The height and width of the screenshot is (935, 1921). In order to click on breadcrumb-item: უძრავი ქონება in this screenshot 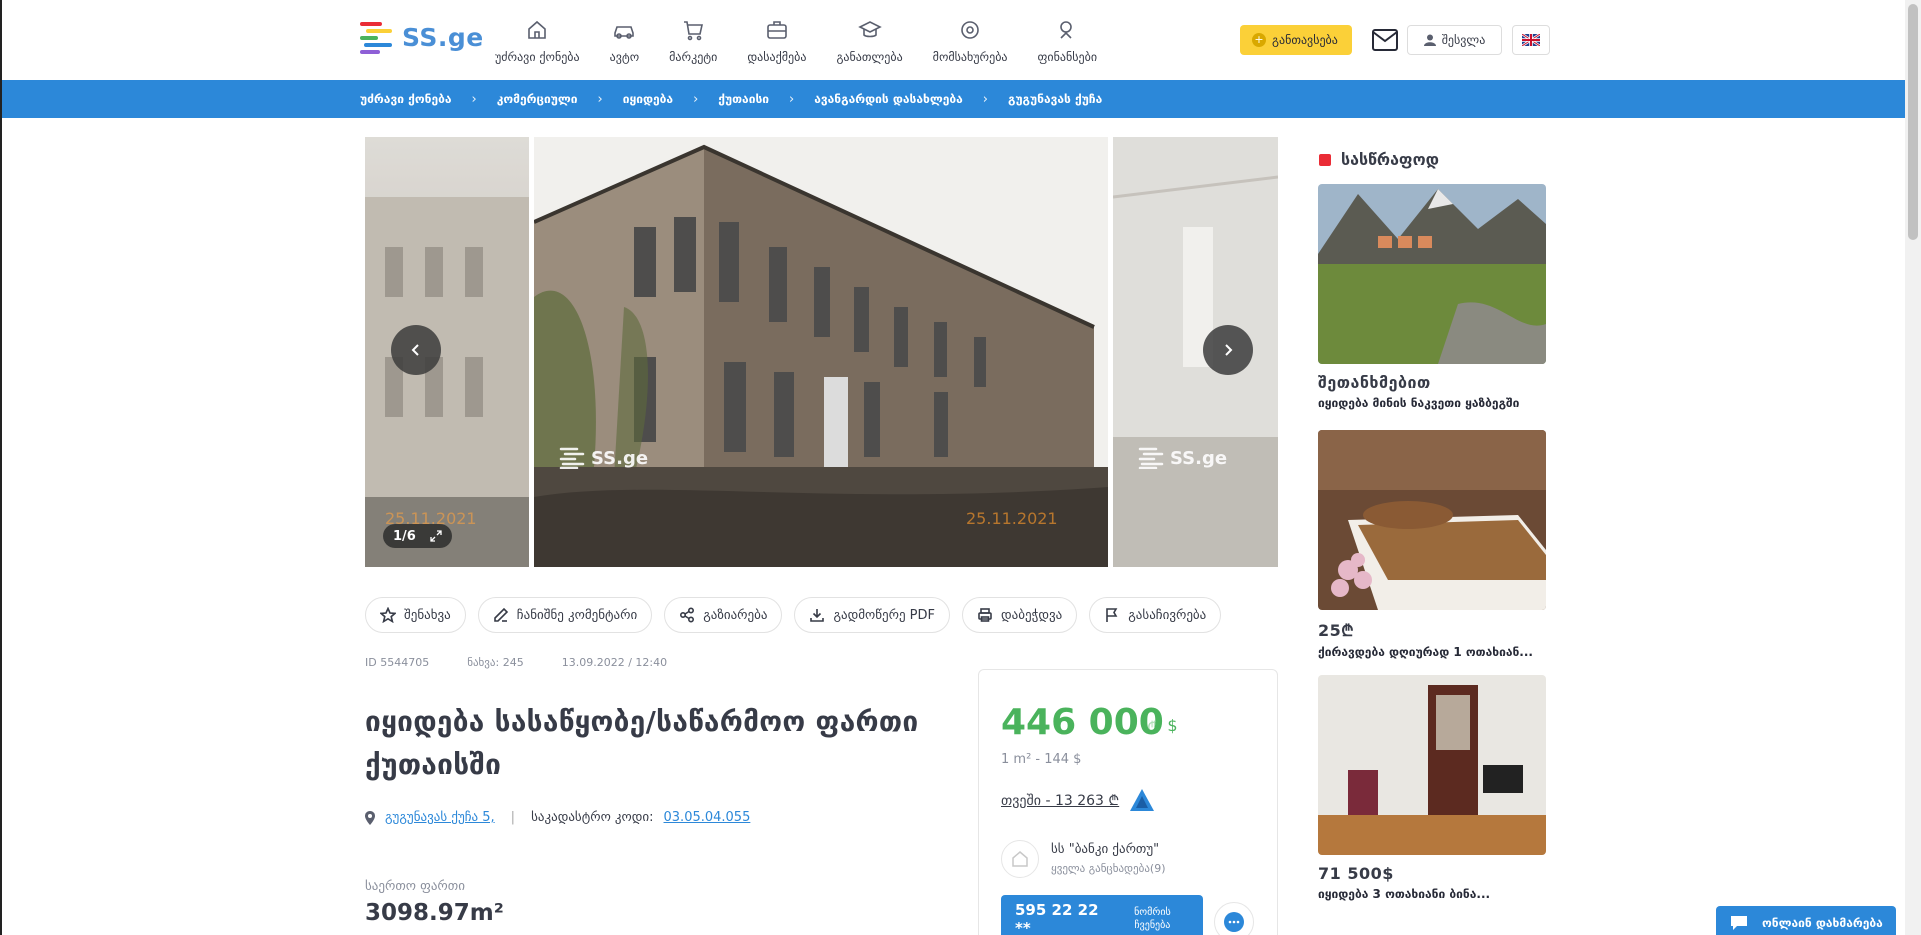, I will do `click(406, 99)`.